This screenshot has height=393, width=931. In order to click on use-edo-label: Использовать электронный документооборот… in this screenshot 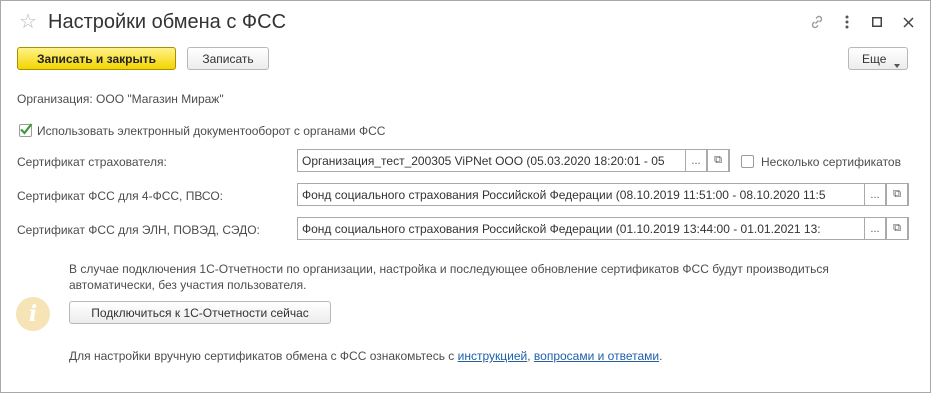, I will do `click(211, 131)`.